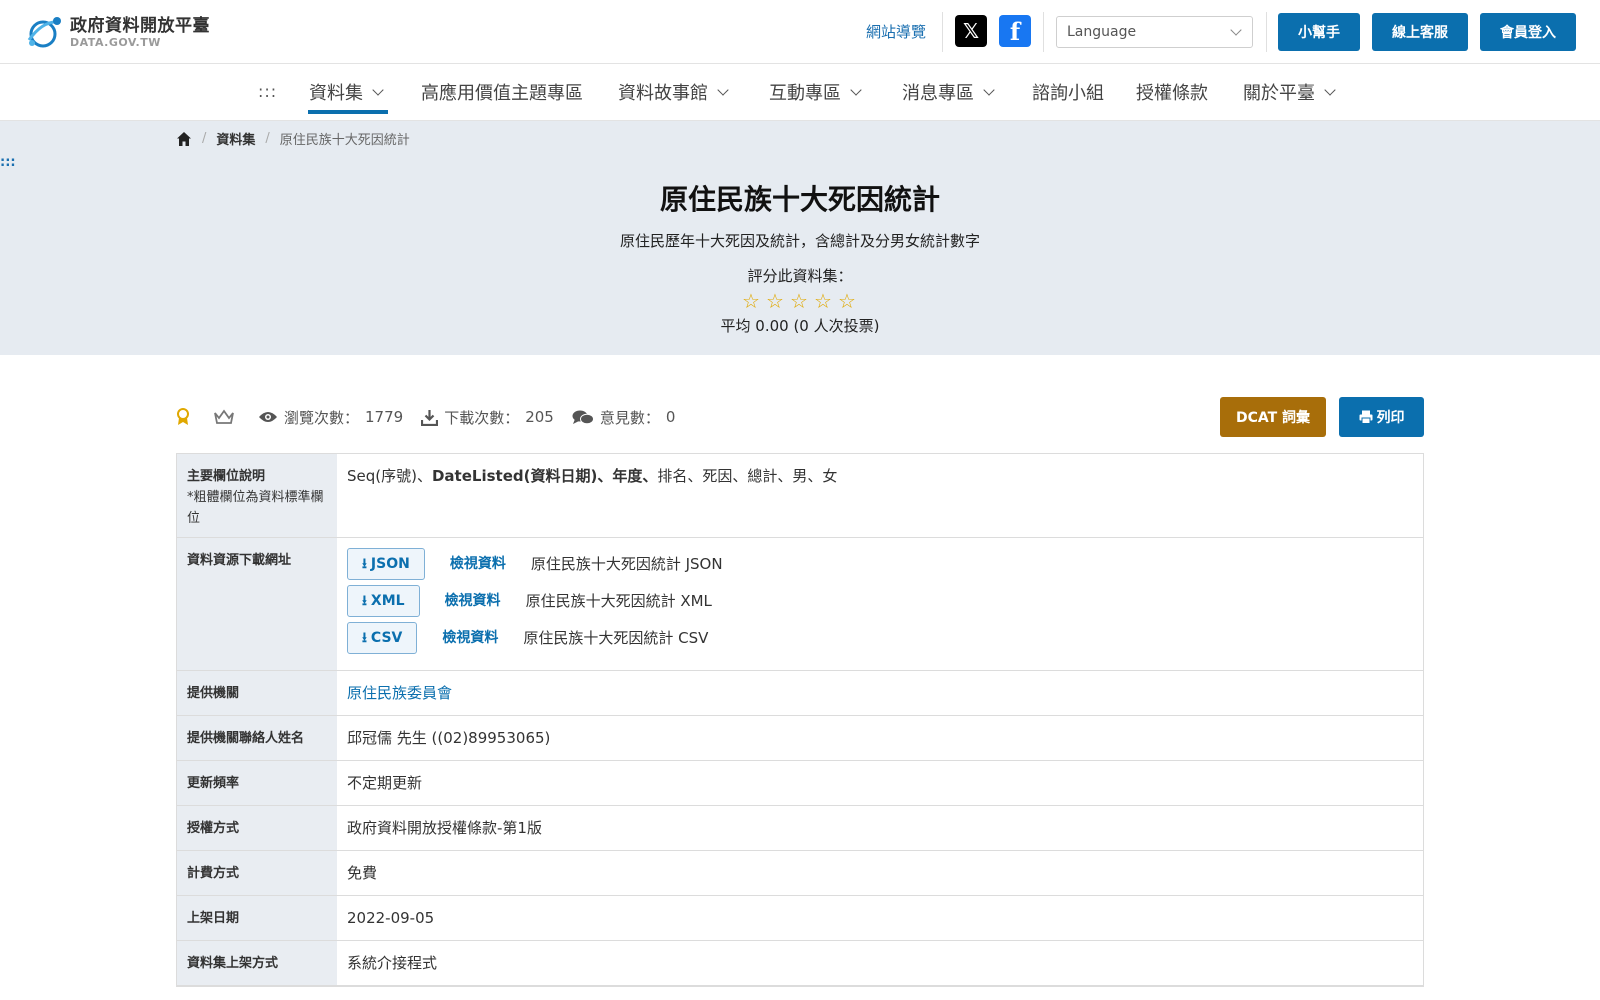  I want to click on nav-item-about: 關於平臺, so click(1289, 92).